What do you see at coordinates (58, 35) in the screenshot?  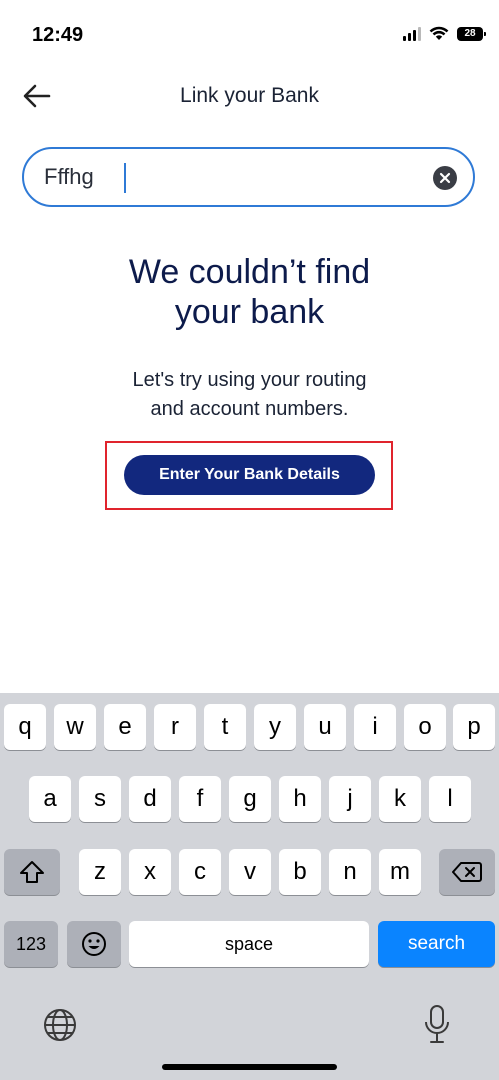 I see `status-time: 12:49` at bounding box center [58, 35].